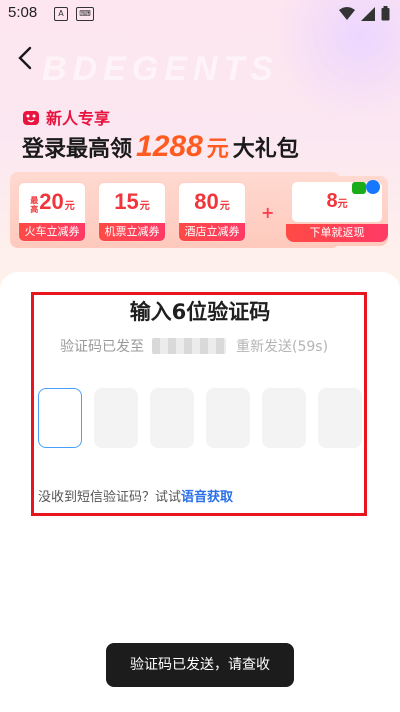  What do you see at coordinates (342, 204) in the screenshot?
I see `cashback-unit: 元` at bounding box center [342, 204].